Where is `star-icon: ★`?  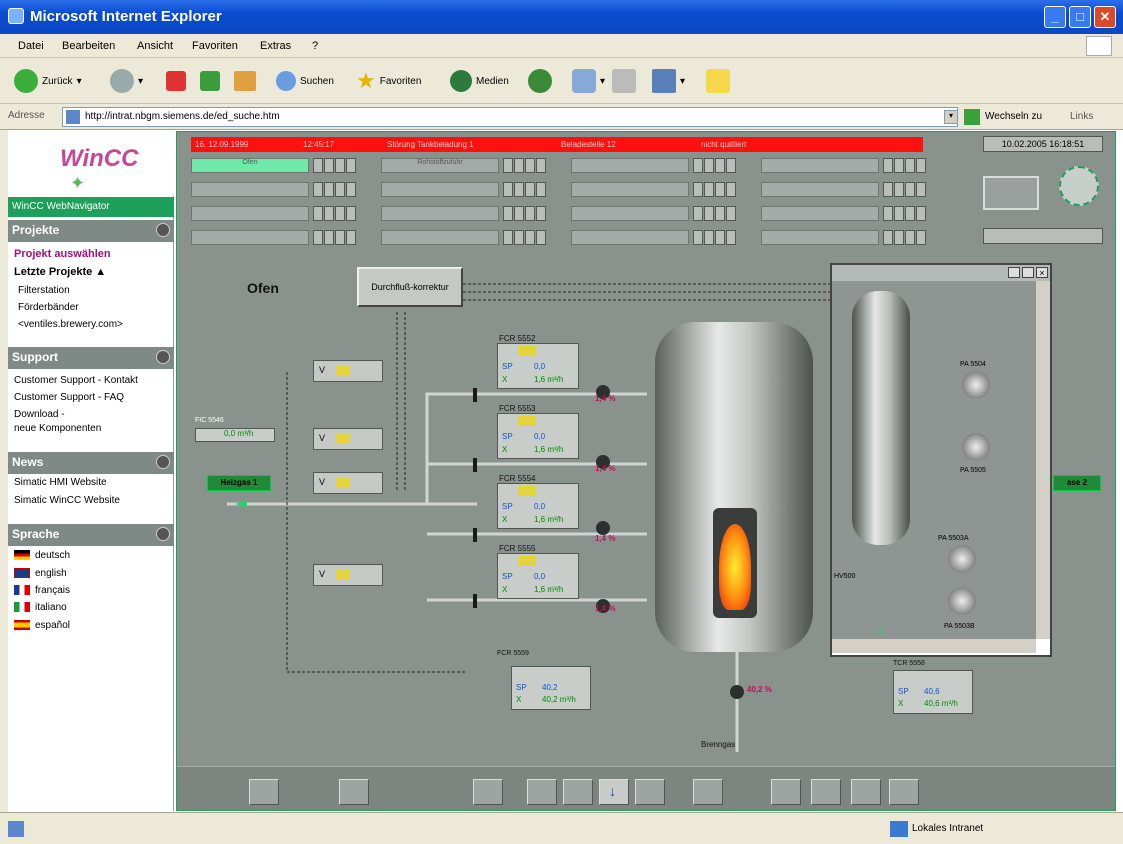
star-icon: ★ is located at coordinates (366, 80).